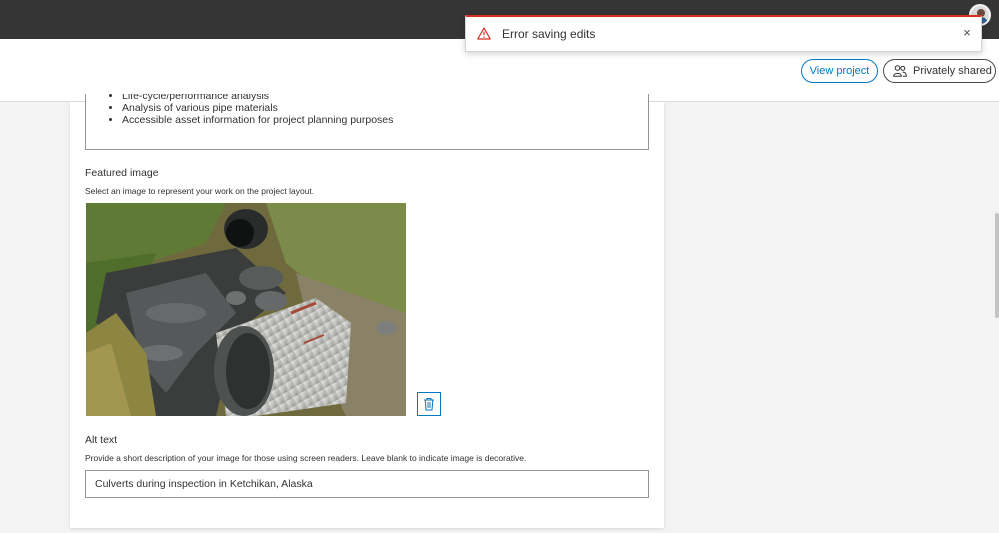  I want to click on culvert-photo, so click(246, 309).